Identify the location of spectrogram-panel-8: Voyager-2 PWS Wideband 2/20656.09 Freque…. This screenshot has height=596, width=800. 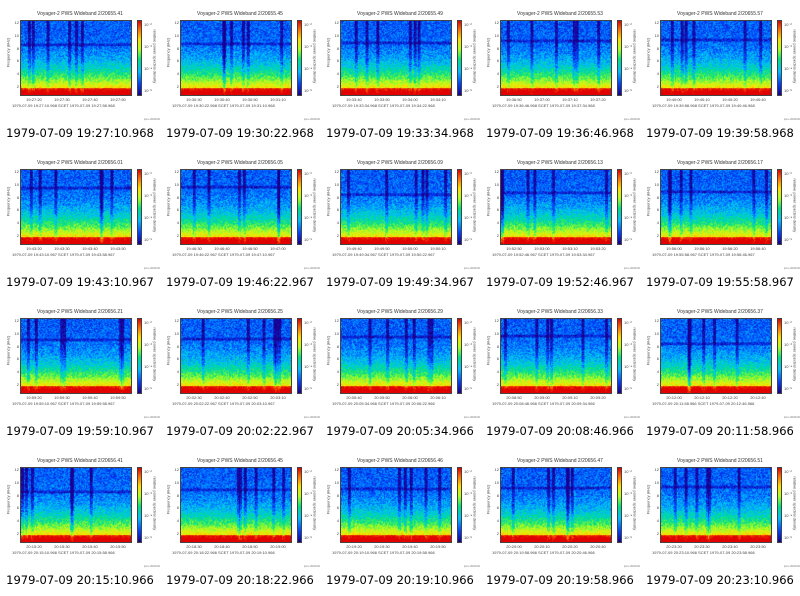
(400, 223).